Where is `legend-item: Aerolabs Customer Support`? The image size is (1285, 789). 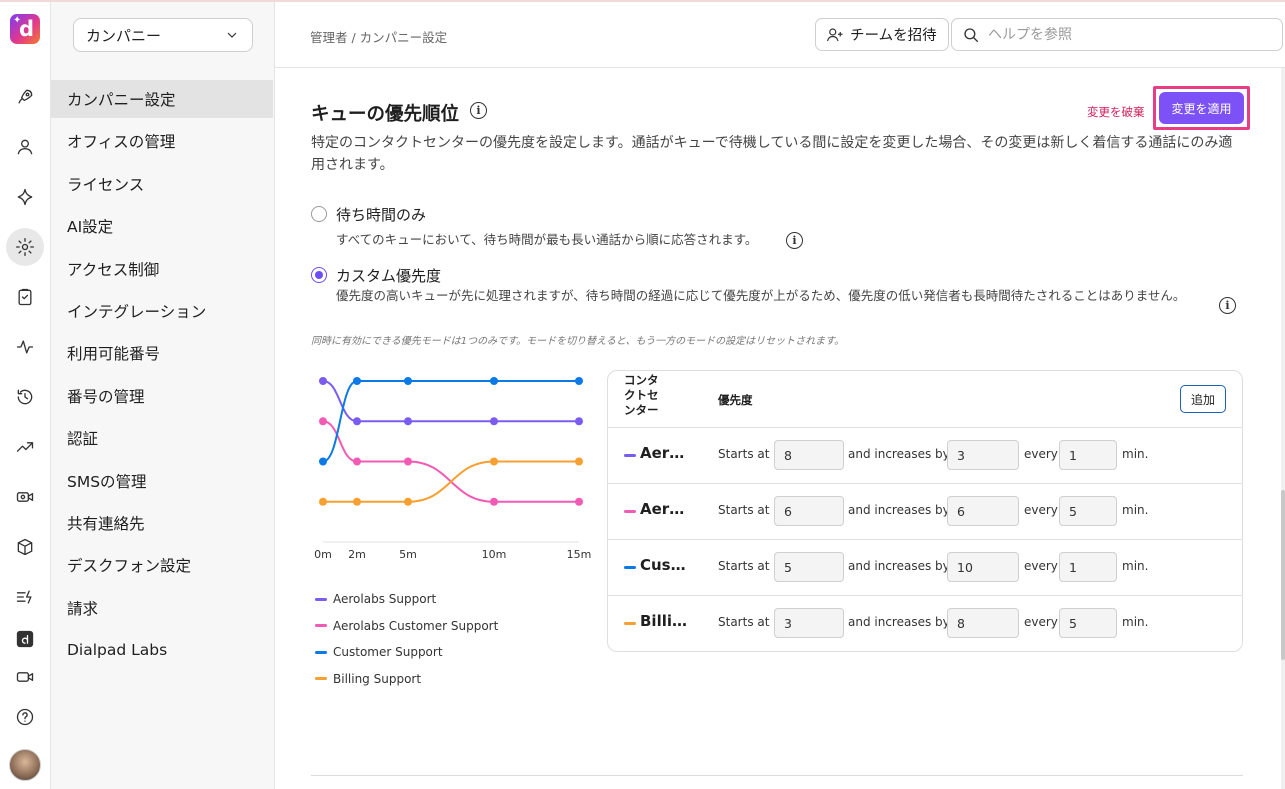
legend-item: Aerolabs Customer Support is located at coordinates (406, 626).